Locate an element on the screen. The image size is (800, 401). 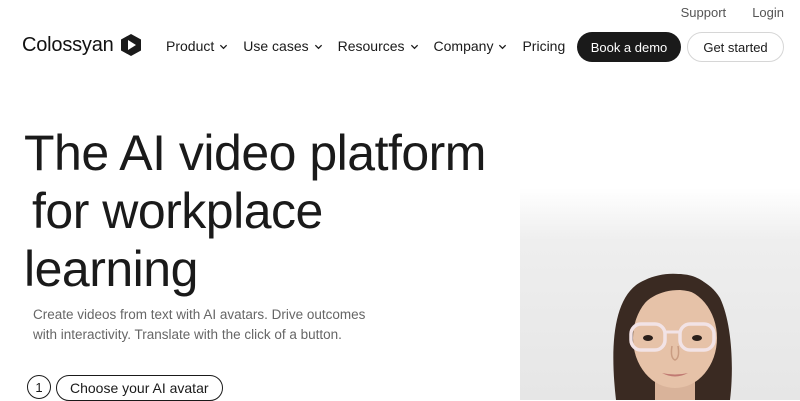
logo: Colossyan is located at coordinates (82, 45).